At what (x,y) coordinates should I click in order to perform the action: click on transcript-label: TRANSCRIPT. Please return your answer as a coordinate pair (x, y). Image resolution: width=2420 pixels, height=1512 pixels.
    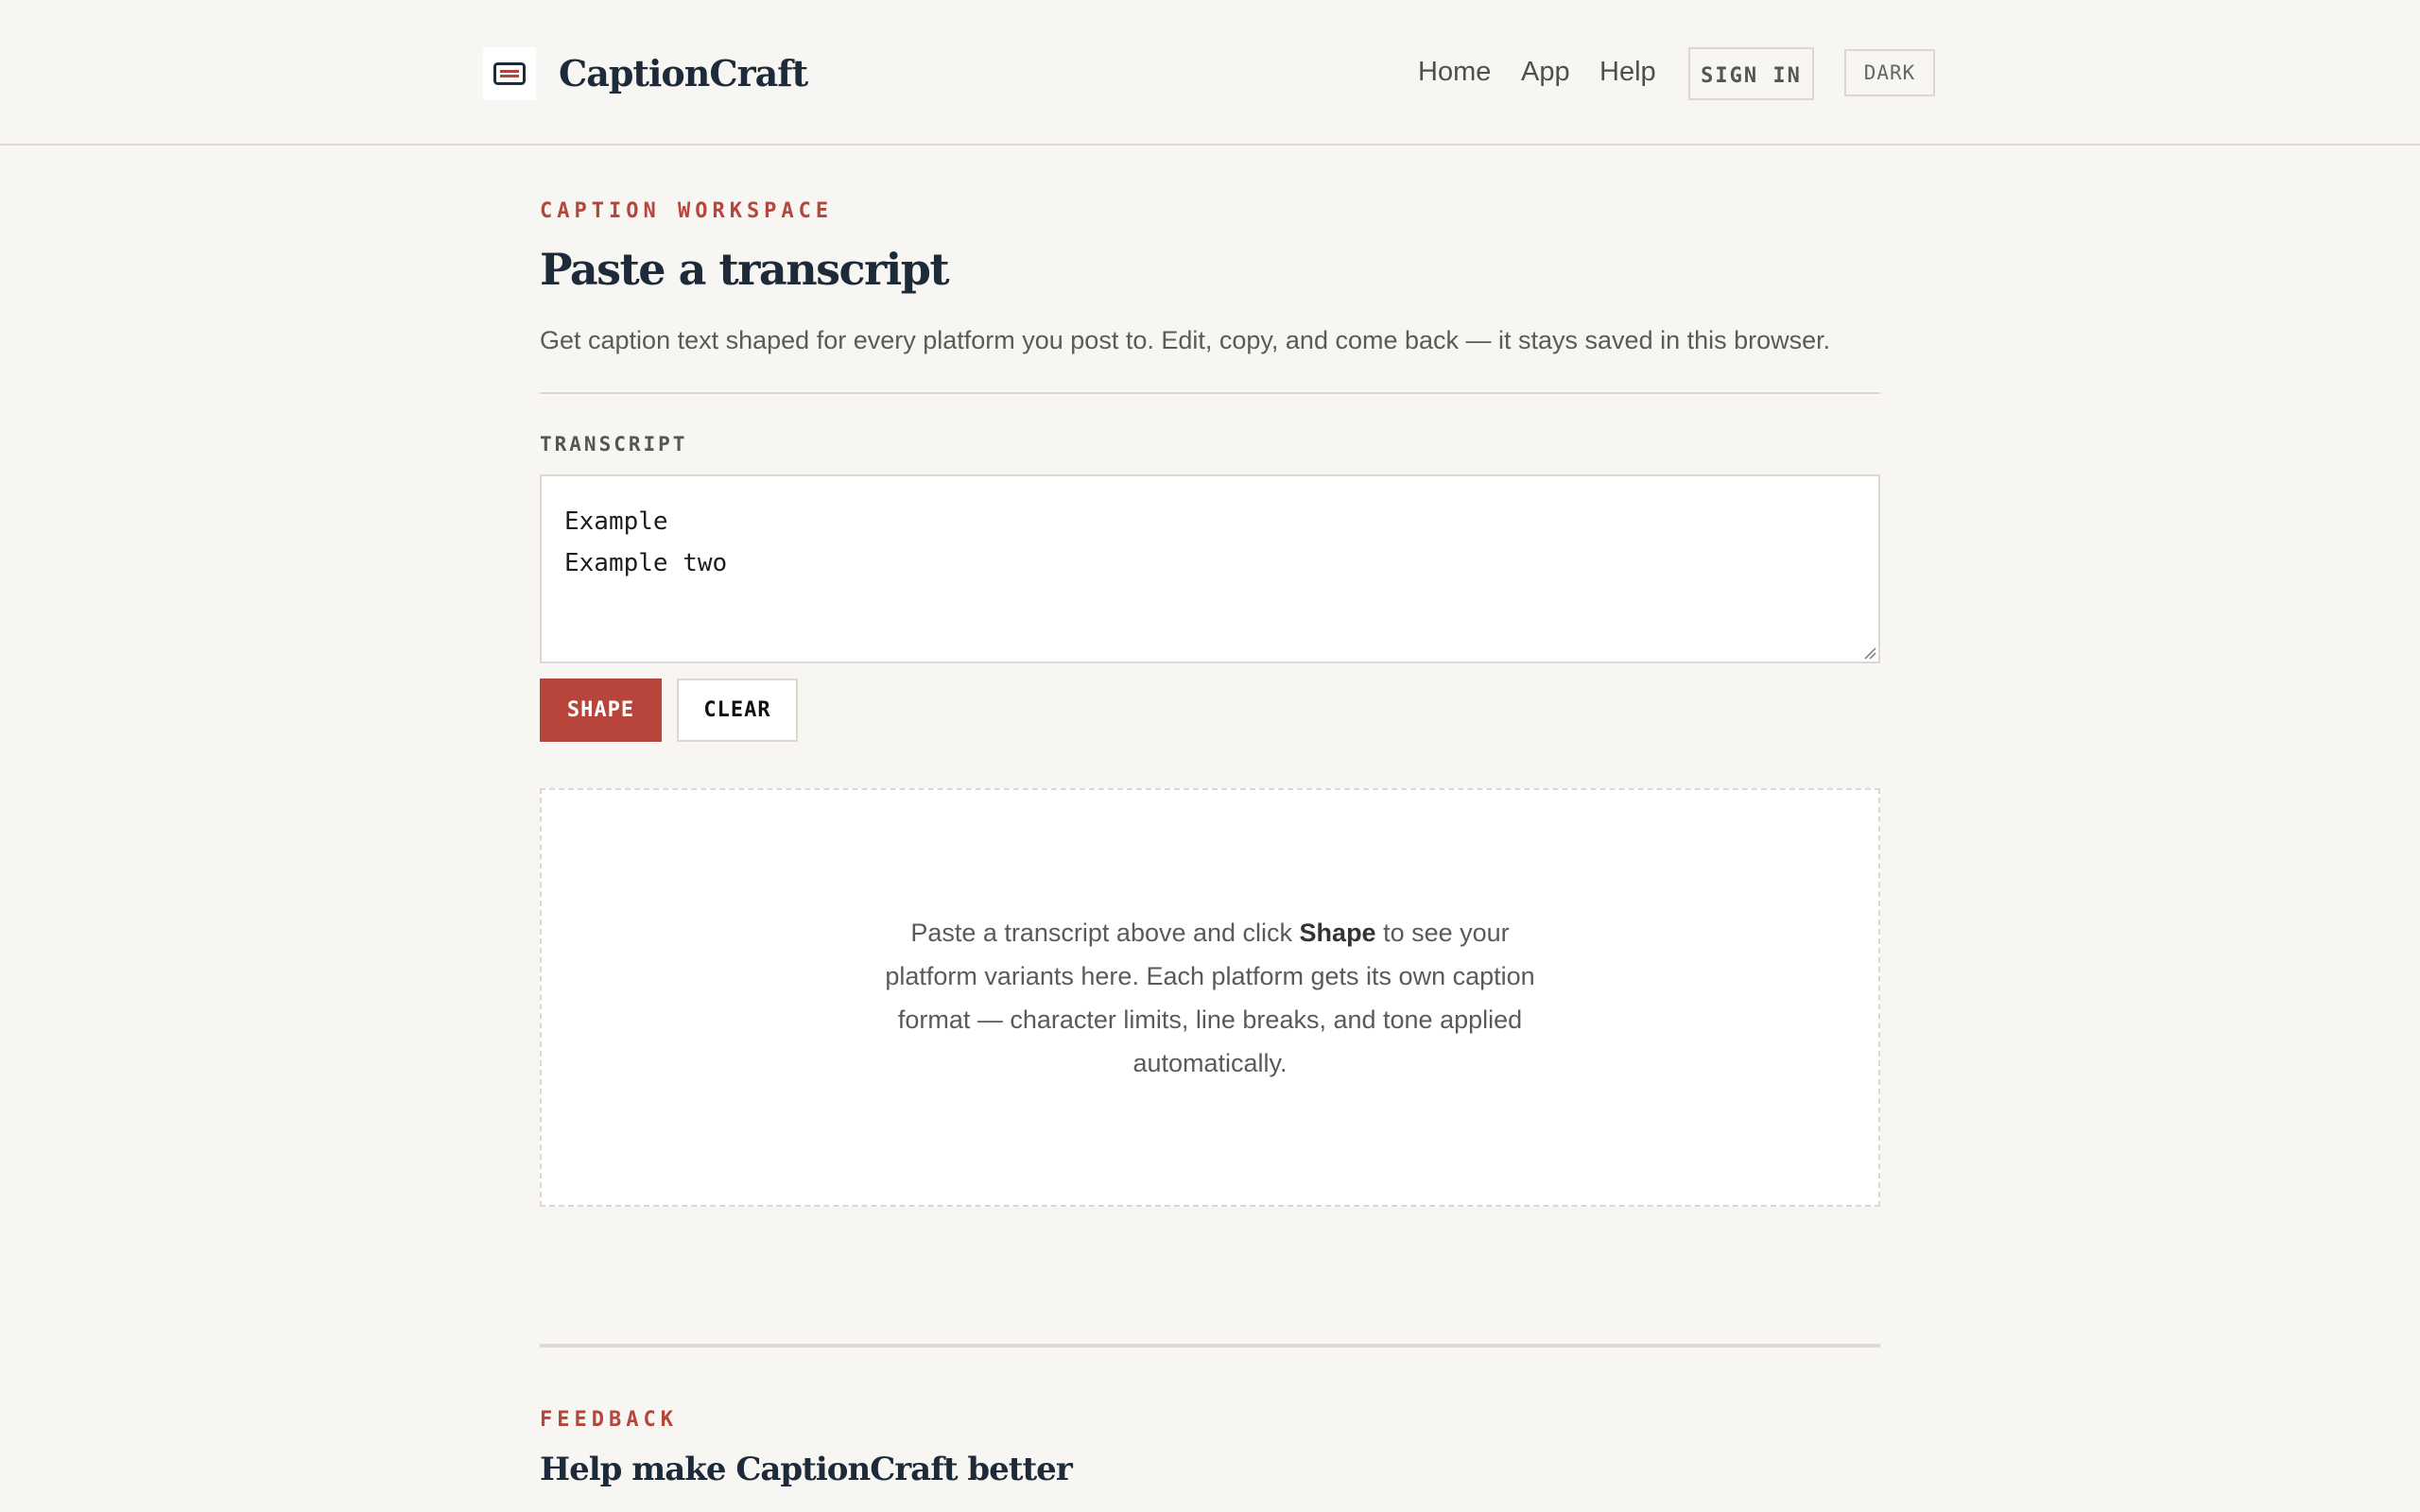
    Looking at the image, I should click on (614, 444).